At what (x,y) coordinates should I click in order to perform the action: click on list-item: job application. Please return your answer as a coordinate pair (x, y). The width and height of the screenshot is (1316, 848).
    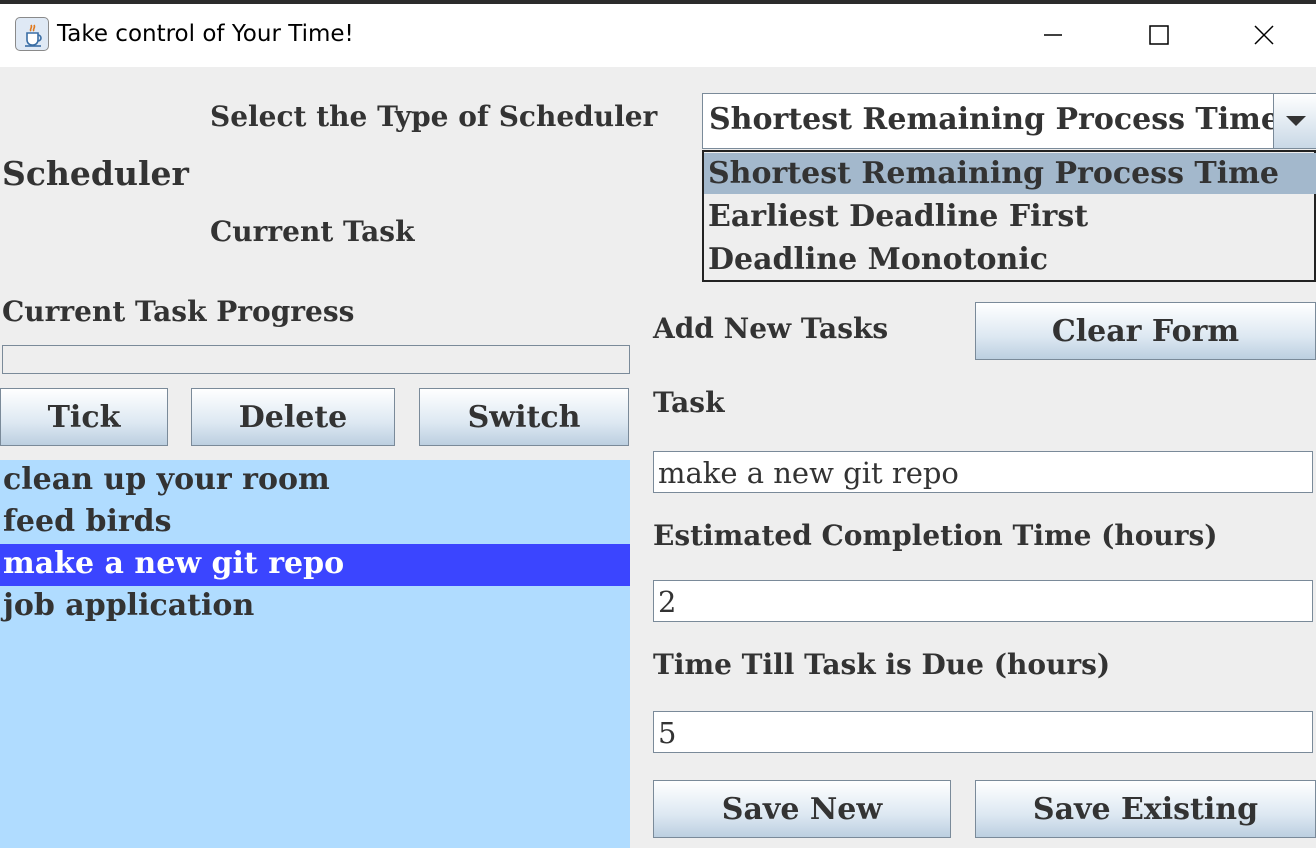
    Looking at the image, I should click on (315, 607).